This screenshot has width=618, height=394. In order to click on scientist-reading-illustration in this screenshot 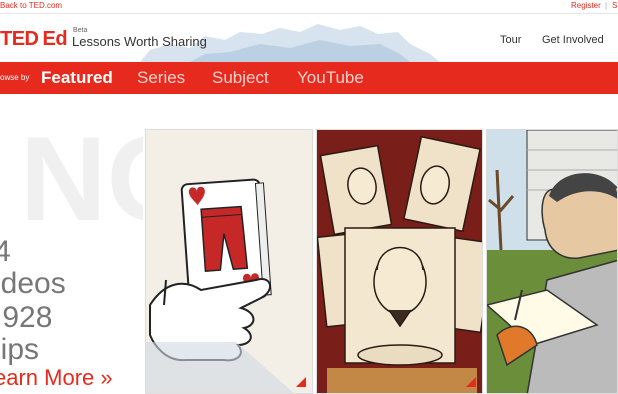, I will do `click(552, 261)`.